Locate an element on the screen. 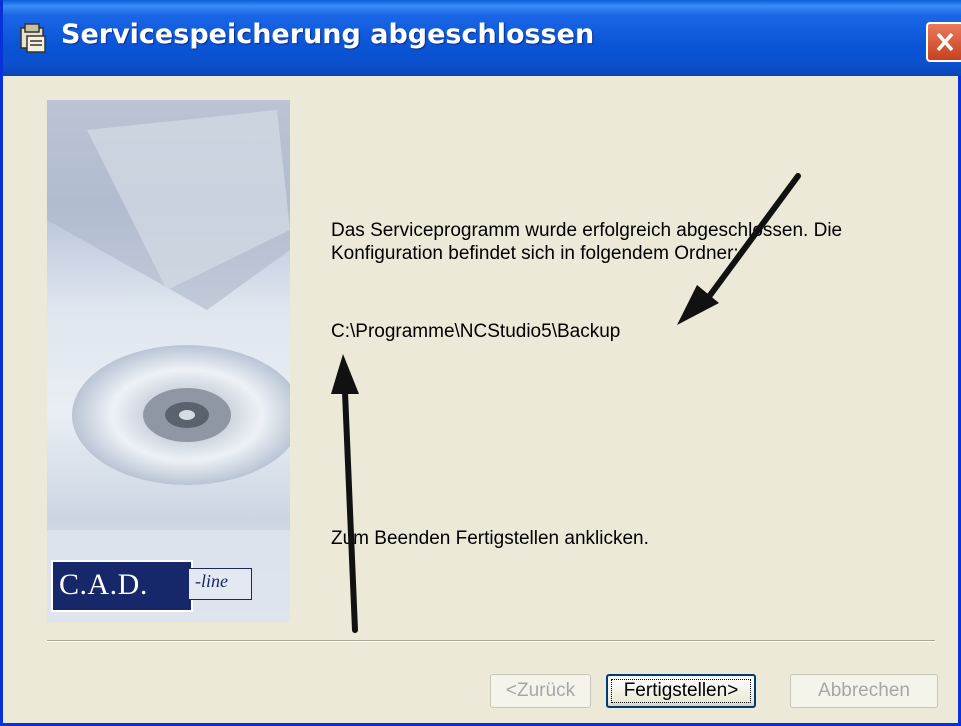  finish-button: Fertigstellen> is located at coordinates (681, 691).